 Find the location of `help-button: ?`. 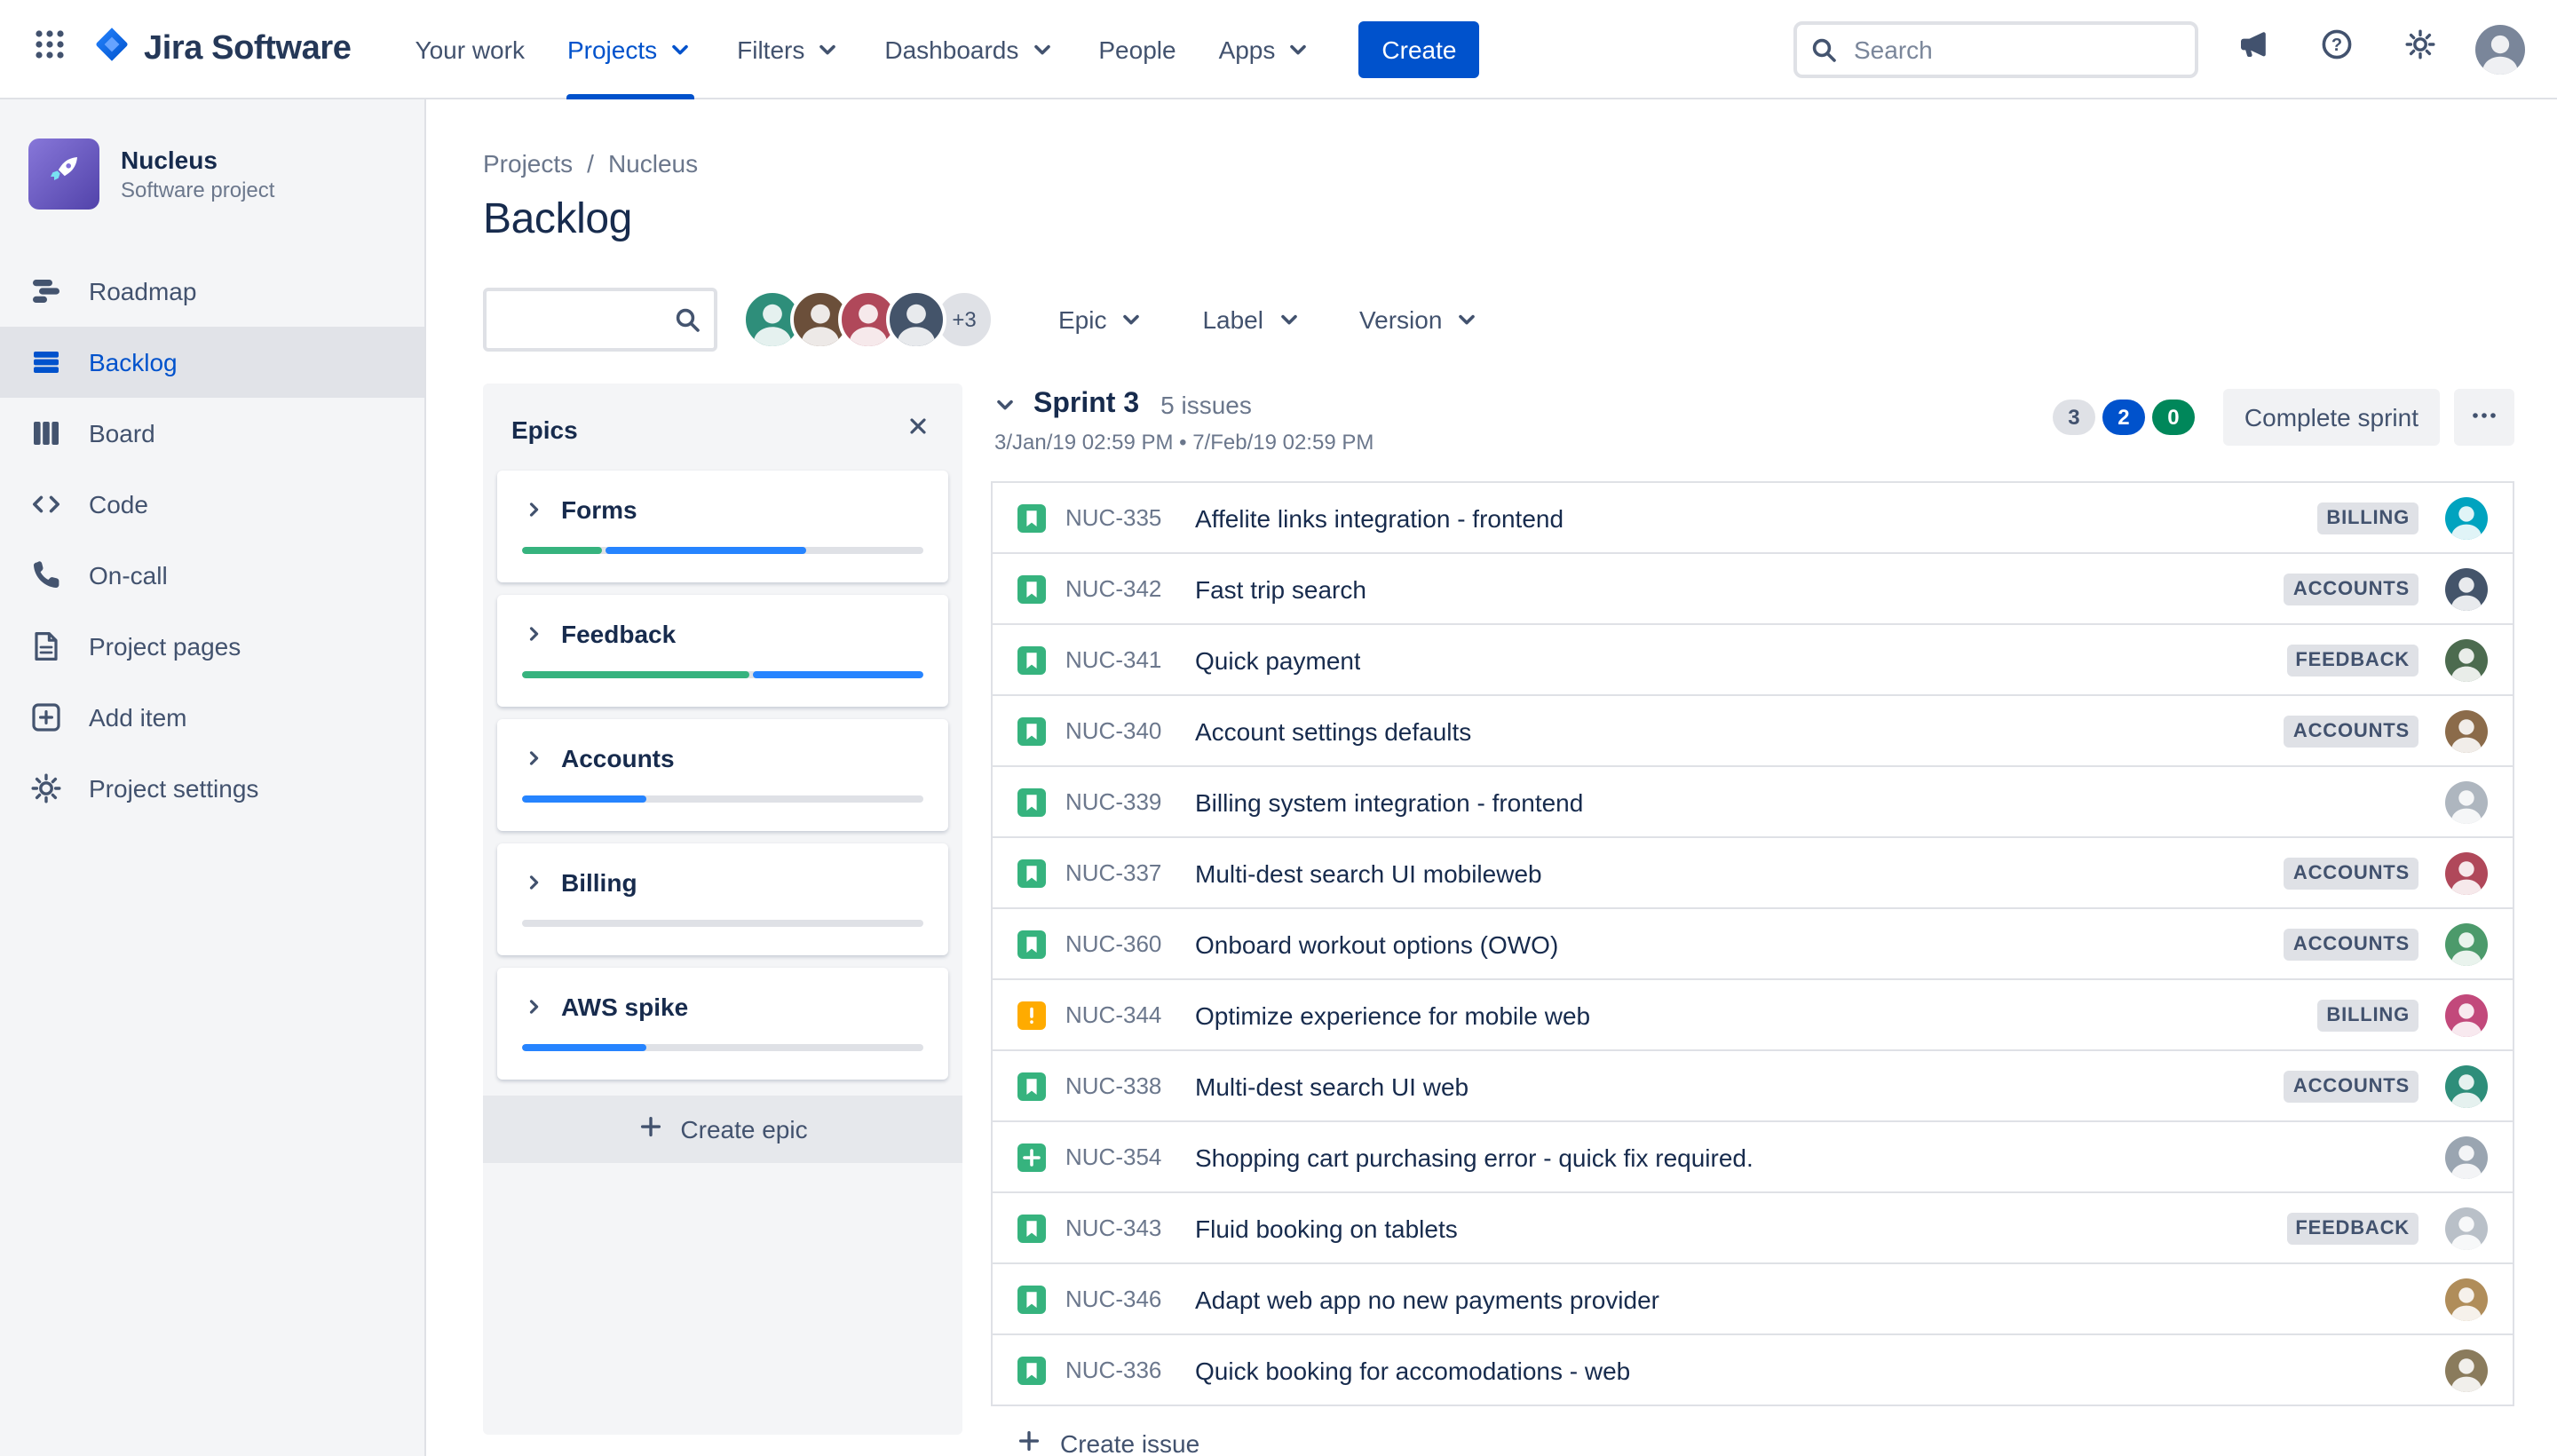

help-button: ? is located at coordinates (2336, 48).